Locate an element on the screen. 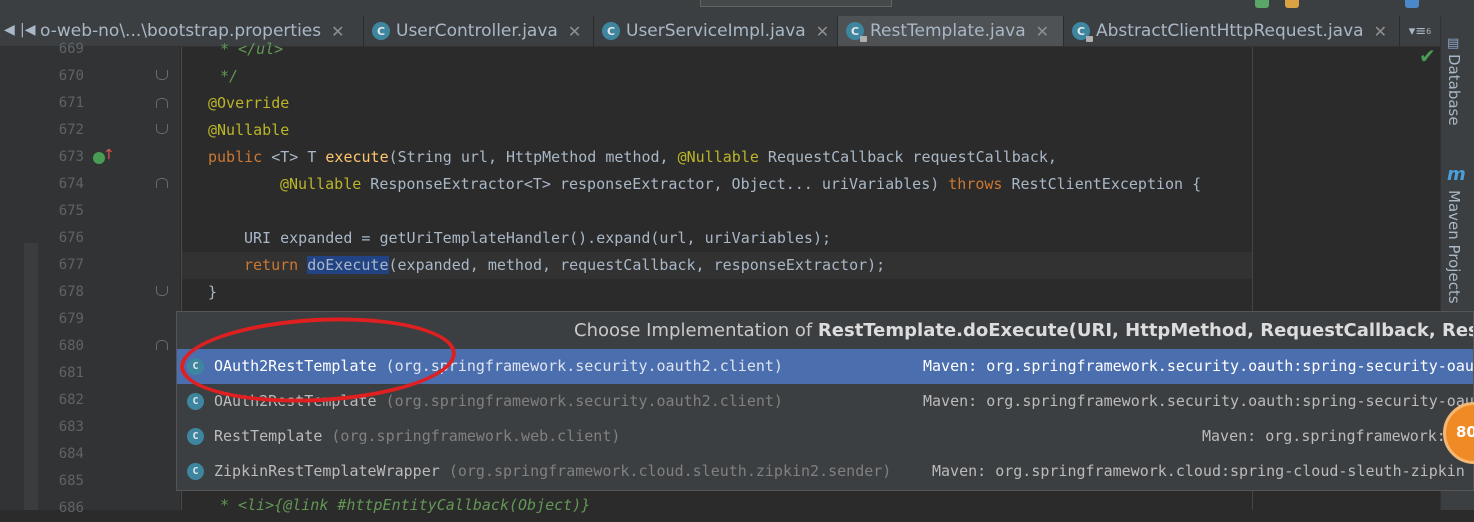  code-line-671: @Override is located at coordinates (249, 103).